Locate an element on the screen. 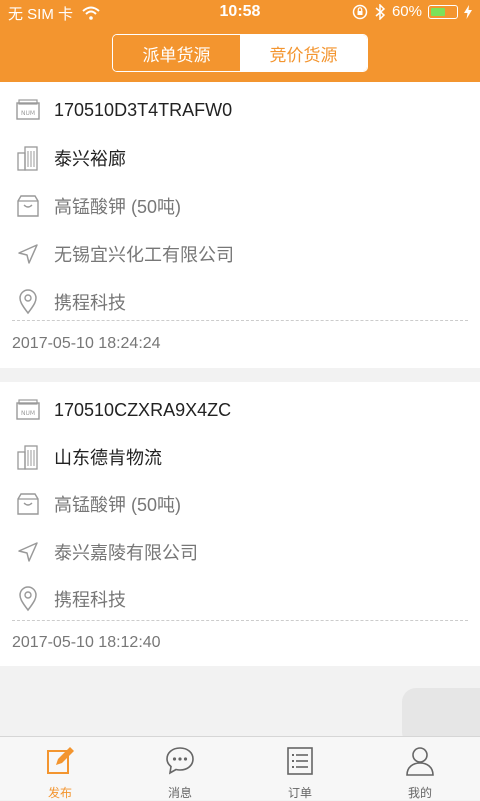 The width and height of the screenshot is (480, 801). order-code-row: NUM 170510D3T4TRAFW0 is located at coordinates (240, 110).